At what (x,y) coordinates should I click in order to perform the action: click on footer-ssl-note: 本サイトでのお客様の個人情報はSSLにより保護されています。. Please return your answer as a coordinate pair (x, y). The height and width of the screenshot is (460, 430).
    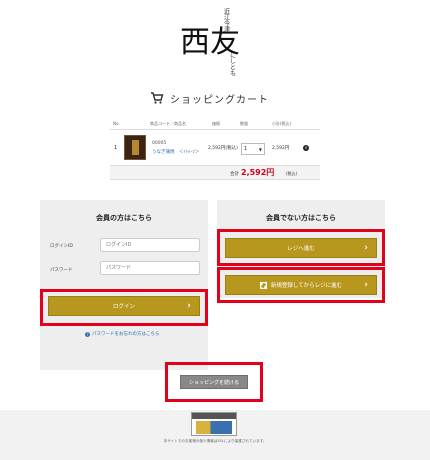
    Looking at the image, I should click on (215, 441).